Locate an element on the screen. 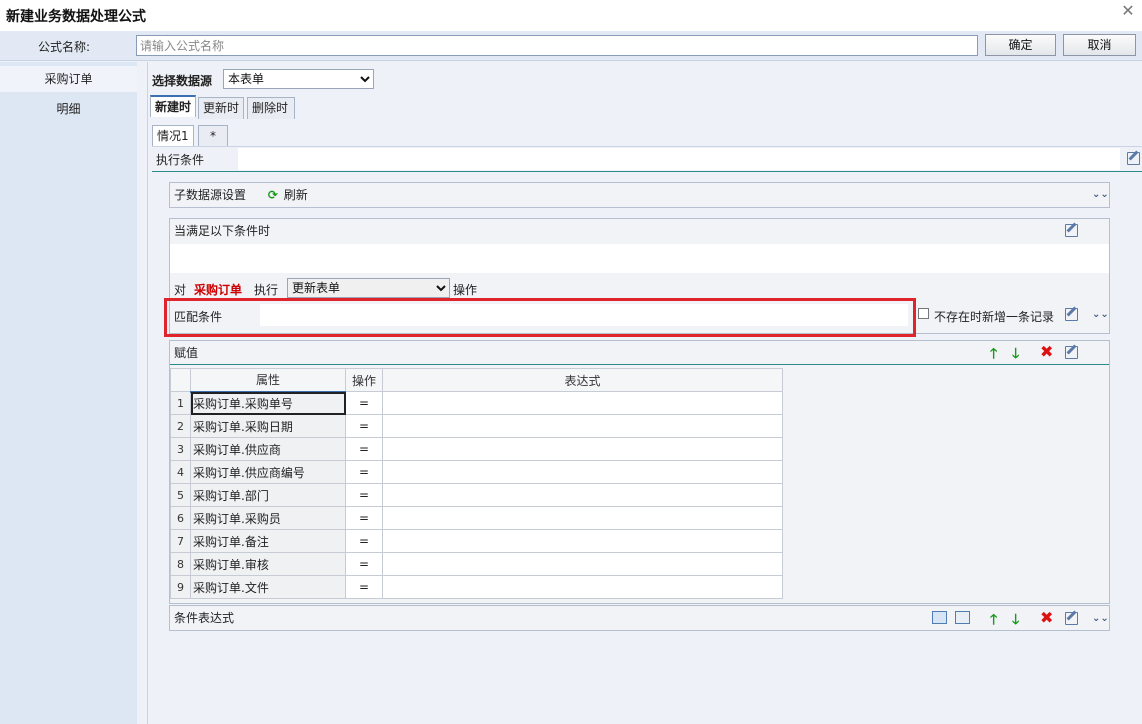 This screenshot has width=1142, height=724. datasource-label: 选择数据源 is located at coordinates (182, 81).